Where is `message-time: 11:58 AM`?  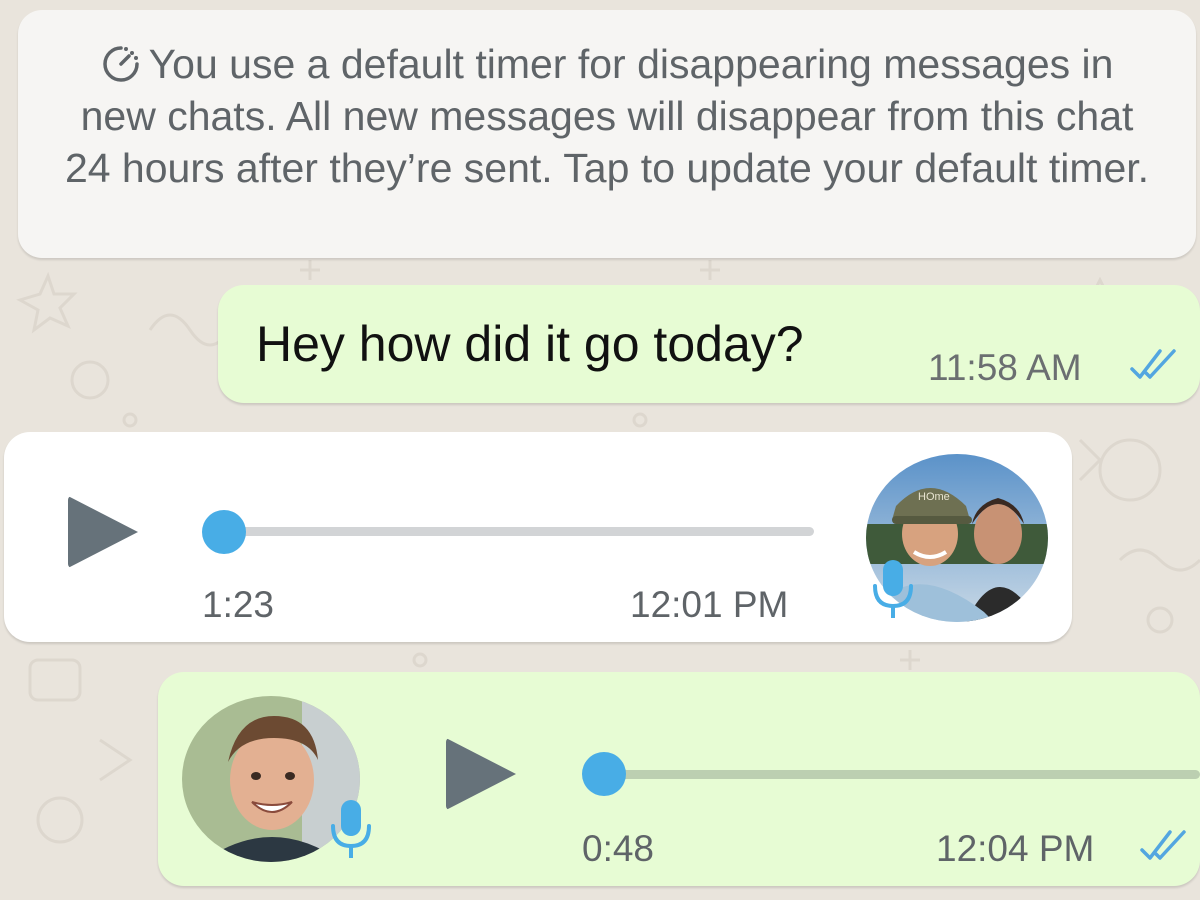 message-time: 11:58 AM is located at coordinates (1005, 367).